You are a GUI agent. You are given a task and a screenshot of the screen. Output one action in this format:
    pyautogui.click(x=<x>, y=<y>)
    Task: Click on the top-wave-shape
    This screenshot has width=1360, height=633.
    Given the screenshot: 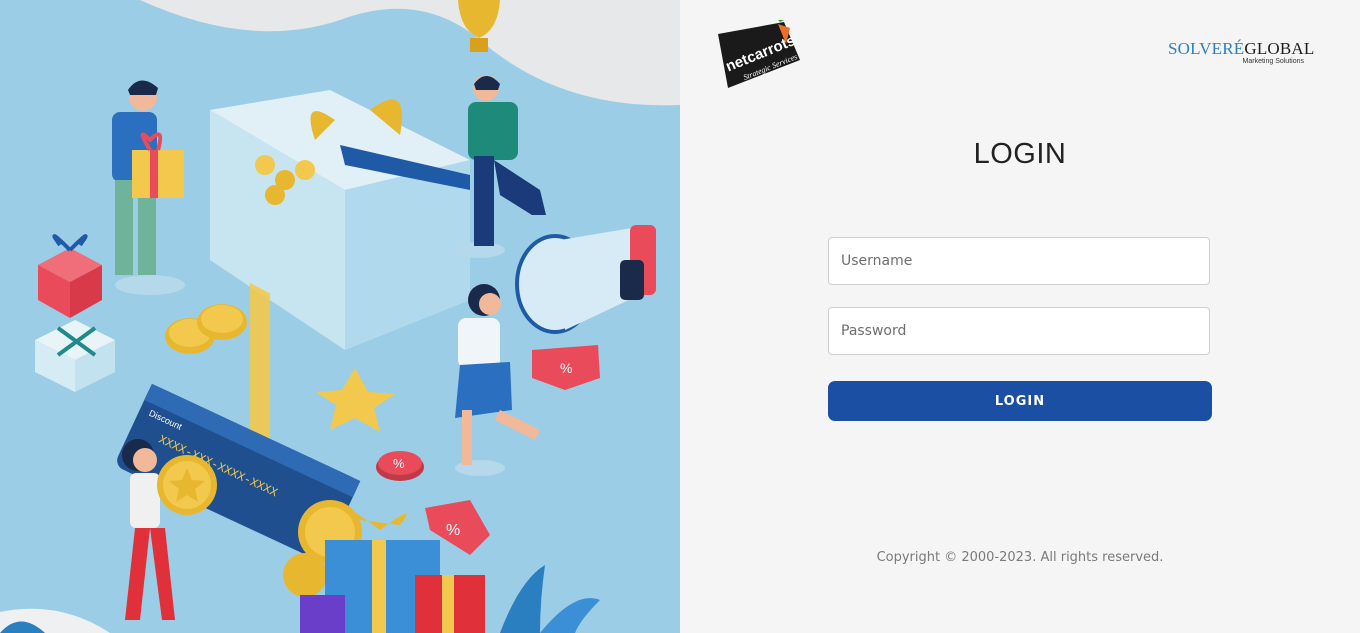 What is the action you would take?
    pyautogui.click(x=410, y=53)
    